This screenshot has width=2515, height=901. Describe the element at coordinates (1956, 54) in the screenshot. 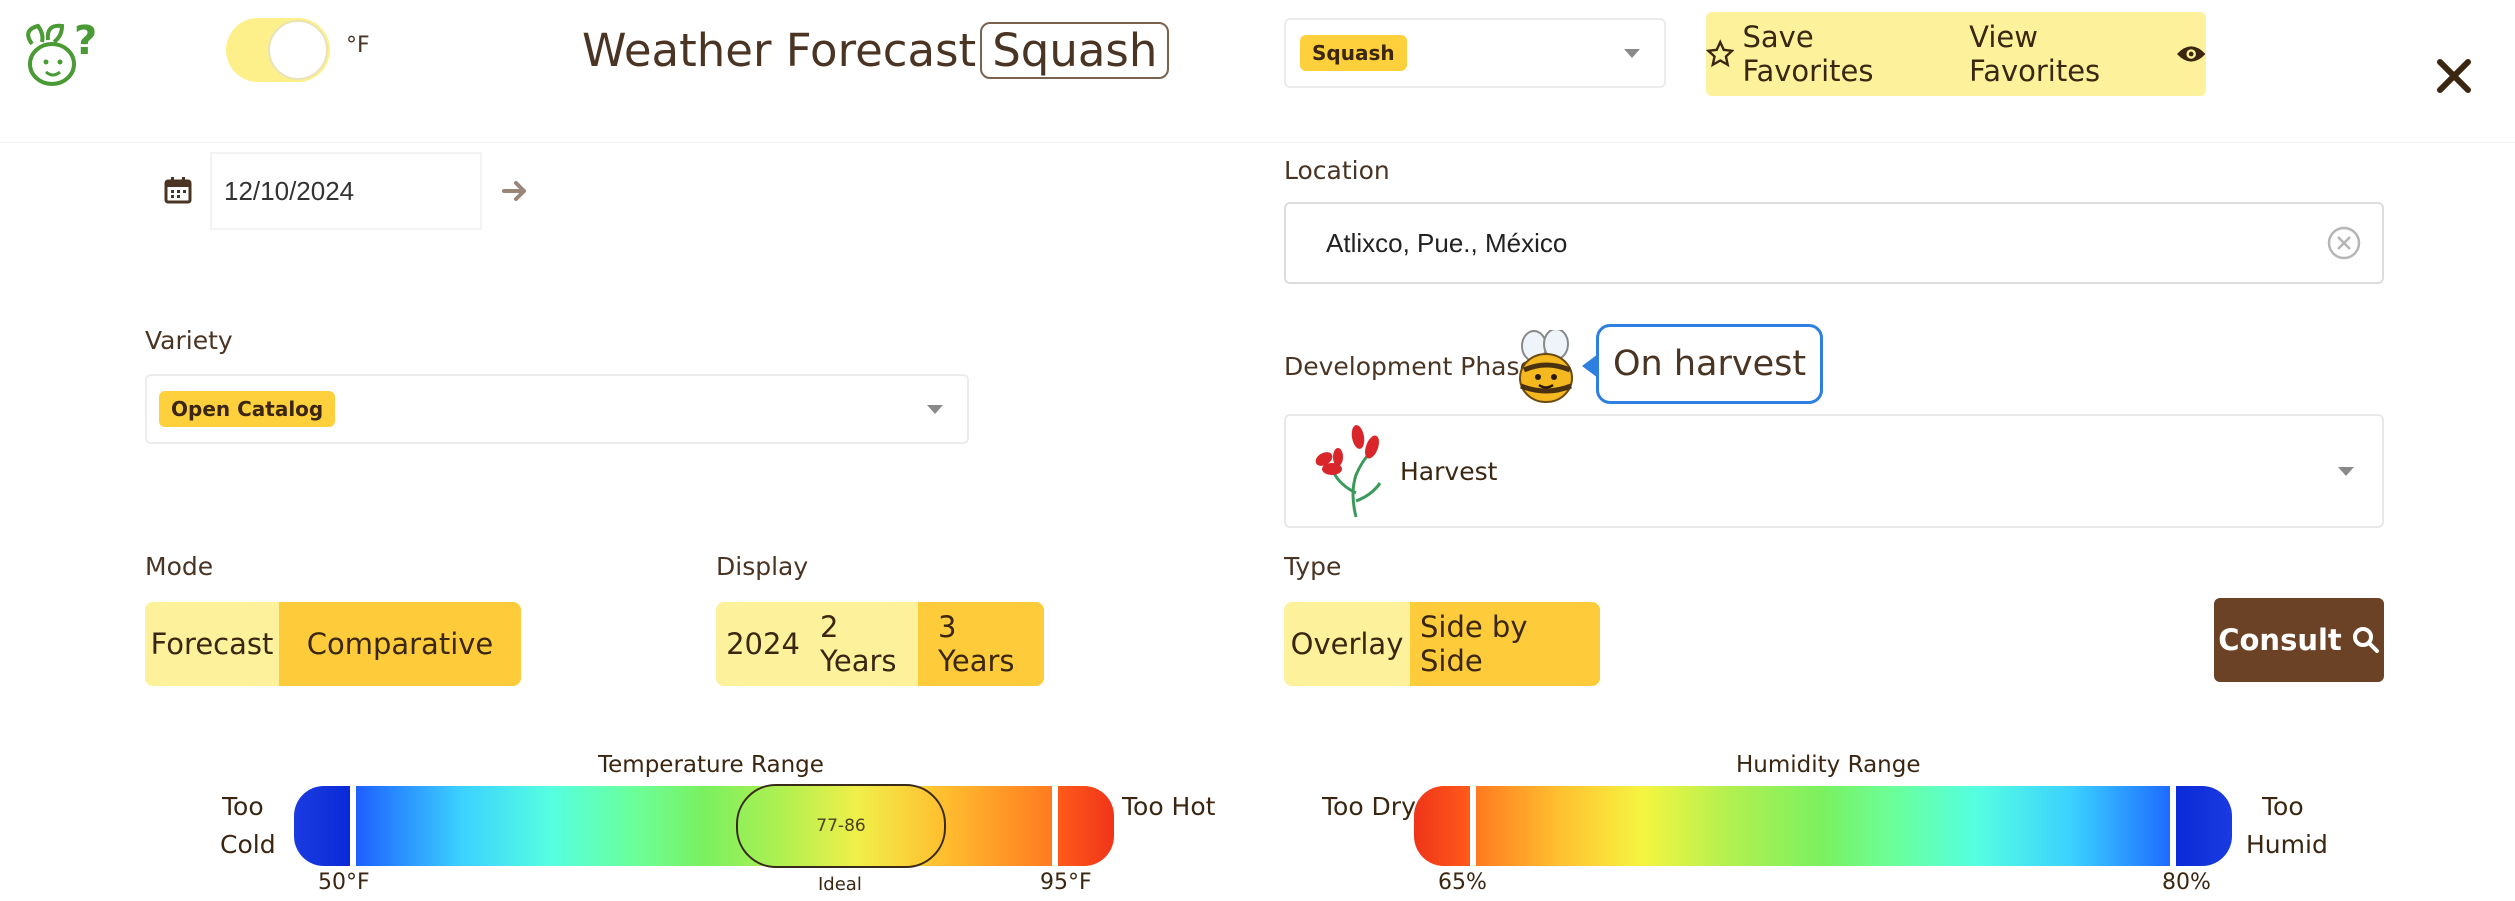

I see `favorites-group: Save Favorites View Favorites` at that location.